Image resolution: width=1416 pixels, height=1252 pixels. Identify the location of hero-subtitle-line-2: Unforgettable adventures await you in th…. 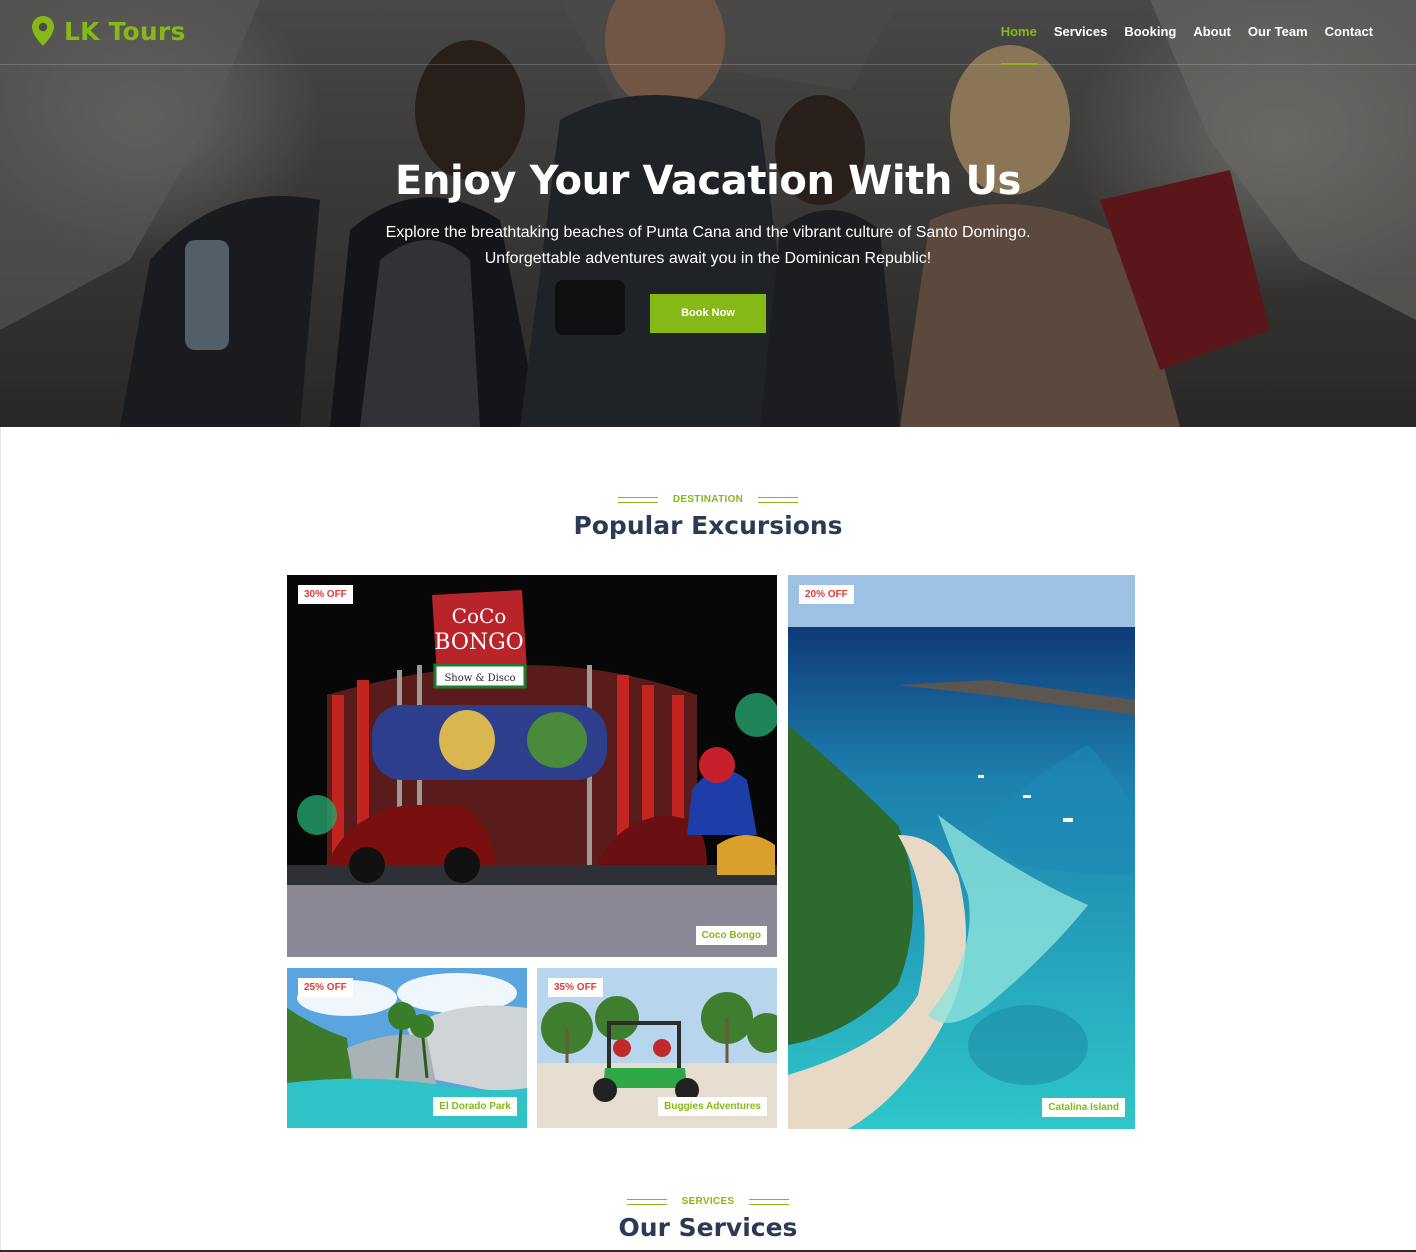
(708, 258).